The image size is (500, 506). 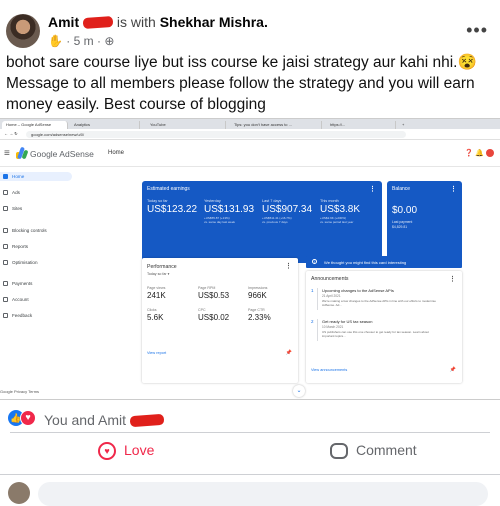 I want to click on post-meta: ✋ · 5 m · ⊕, so click(x=81, y=41).